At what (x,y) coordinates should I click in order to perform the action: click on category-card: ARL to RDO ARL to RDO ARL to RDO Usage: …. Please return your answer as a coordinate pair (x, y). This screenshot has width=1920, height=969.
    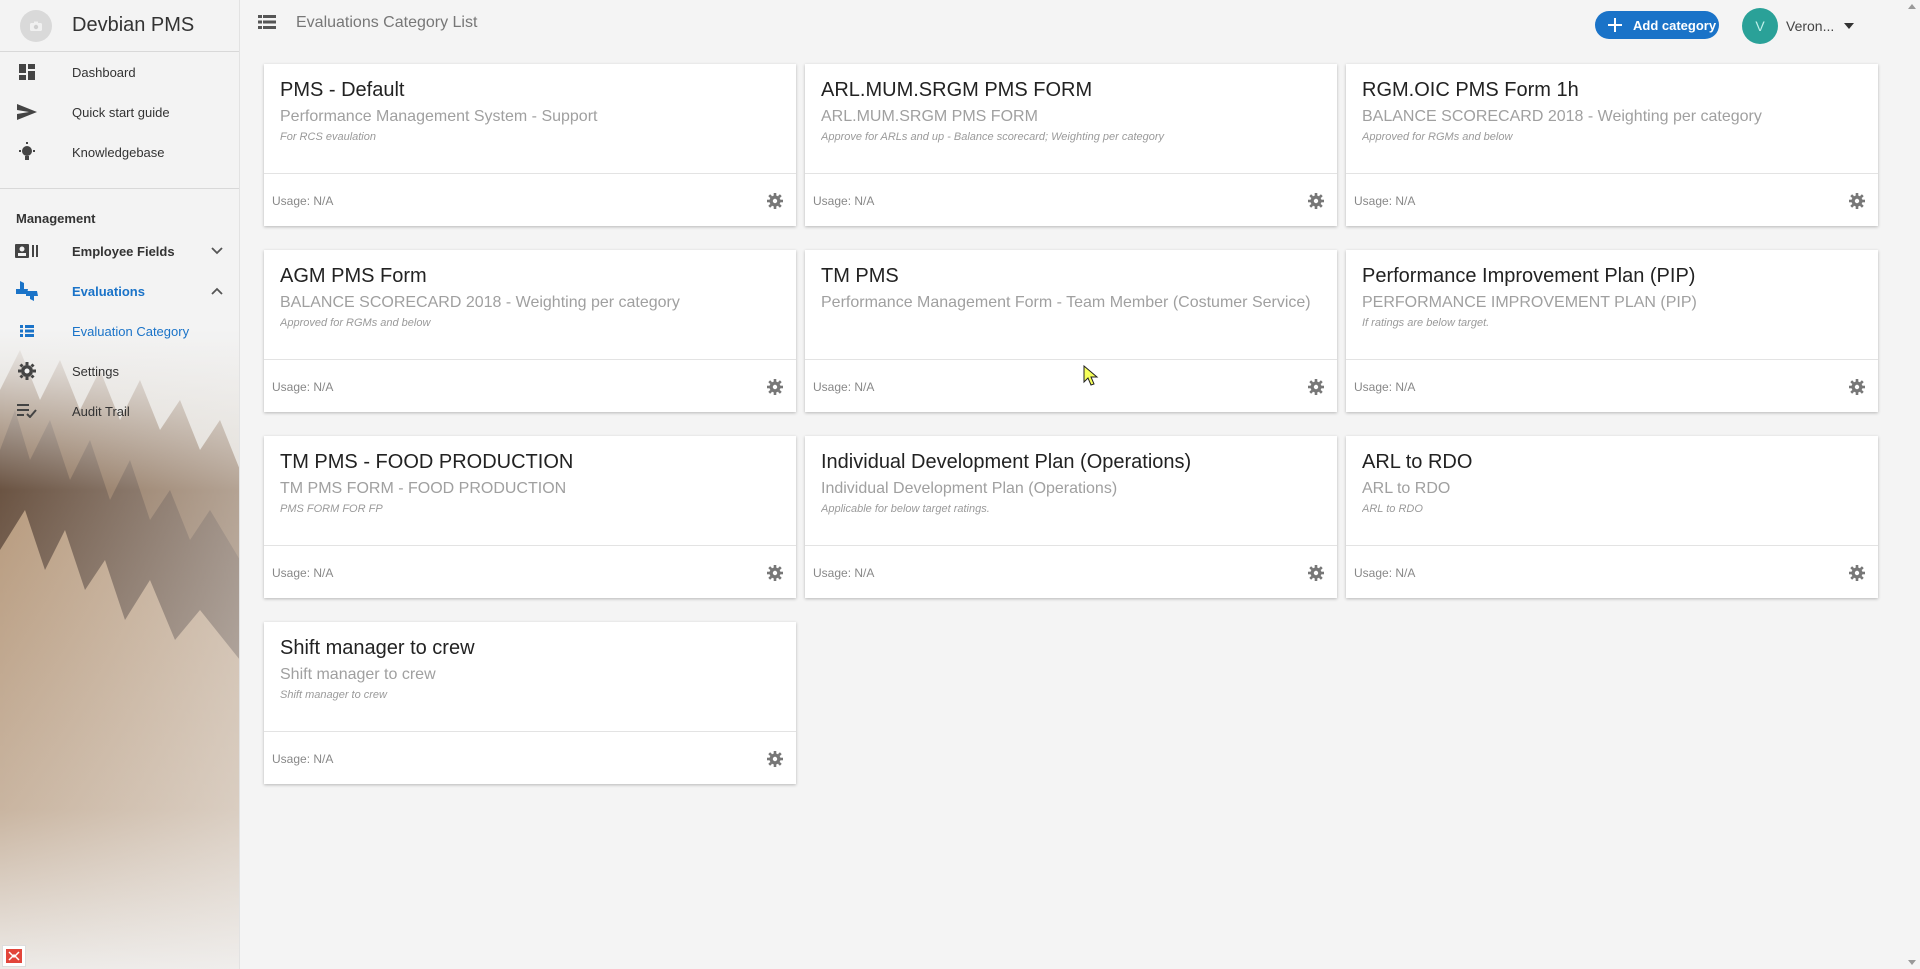
    Looking at the image, I should click on (1612, 517).